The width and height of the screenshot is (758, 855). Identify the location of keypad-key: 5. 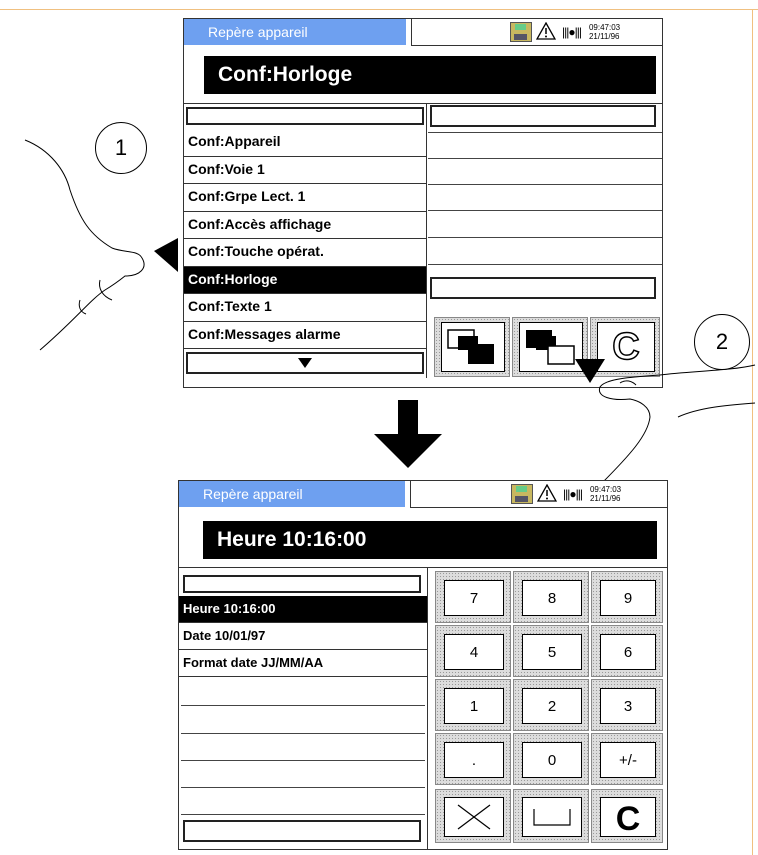
(551, 651).